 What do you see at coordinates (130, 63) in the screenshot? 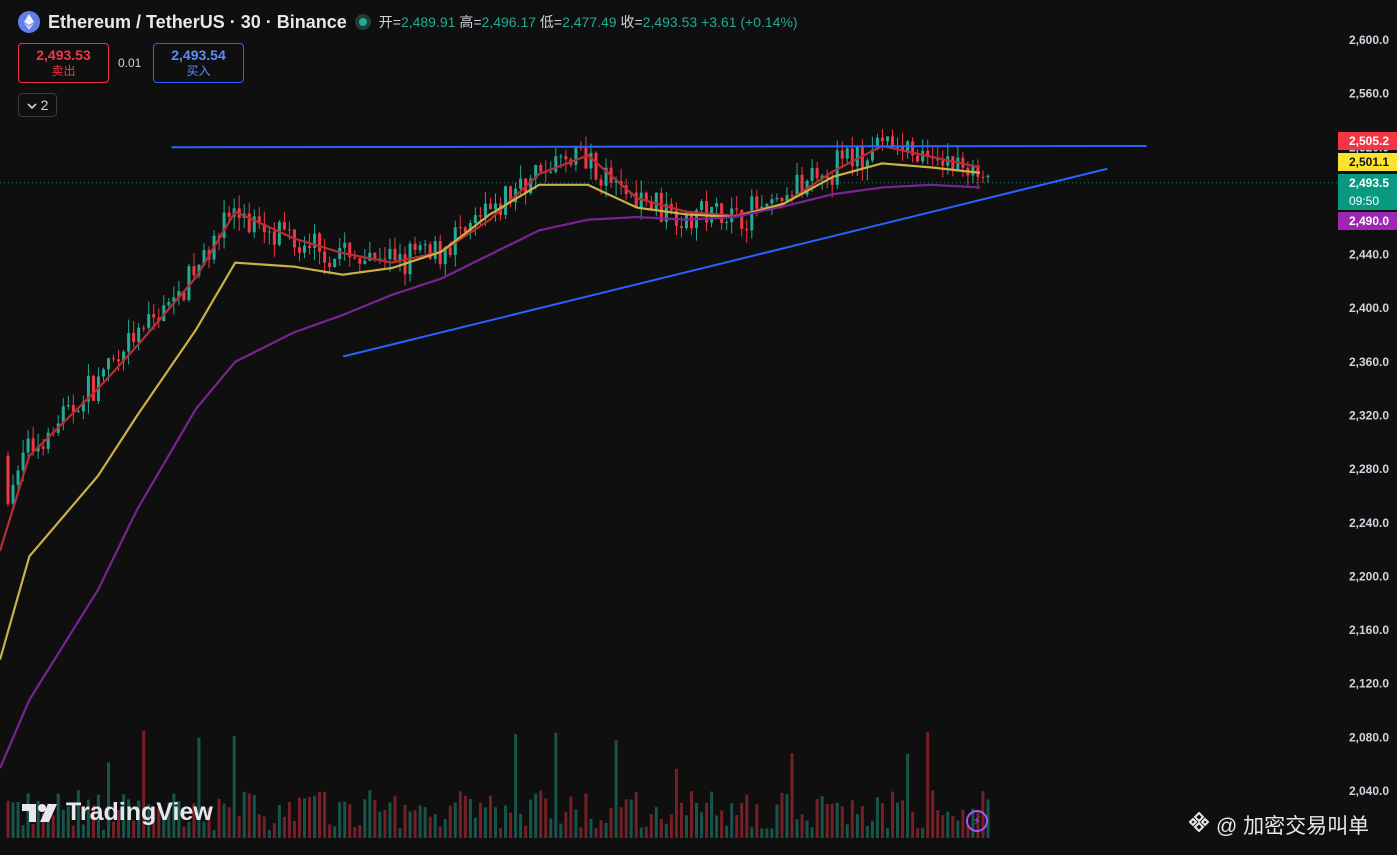
I see `spread-value: 0.01` at bounding box center [130, 63].